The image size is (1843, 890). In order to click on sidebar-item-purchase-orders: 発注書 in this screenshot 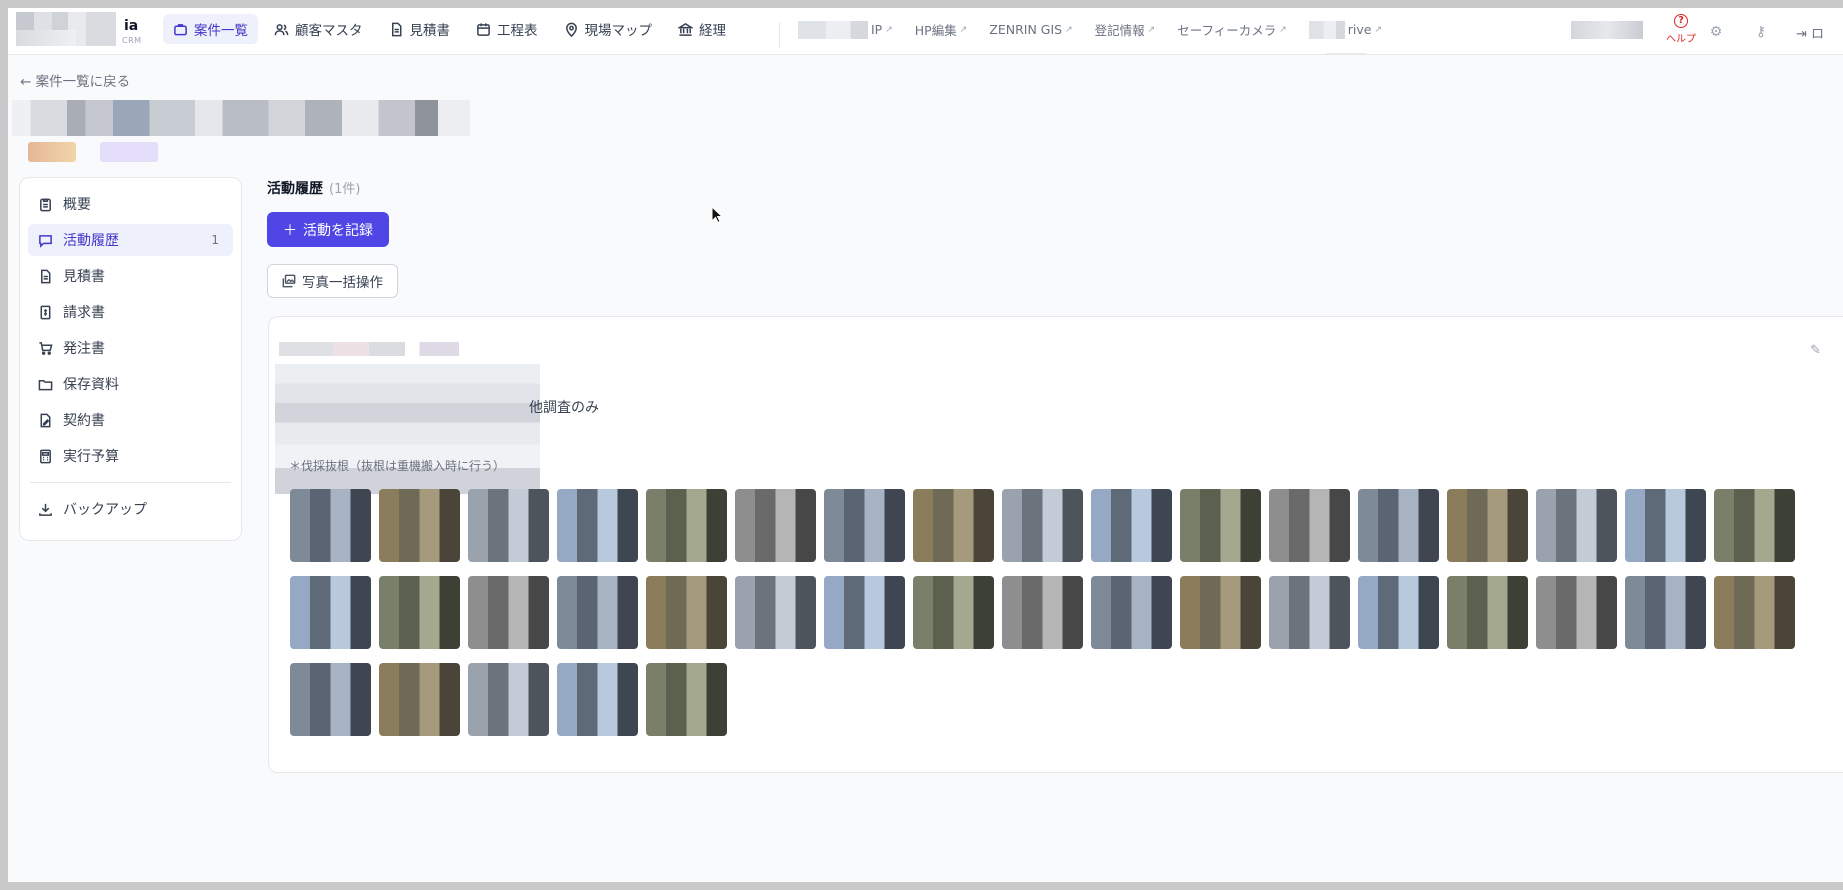, I will do `click(130, 348)`.